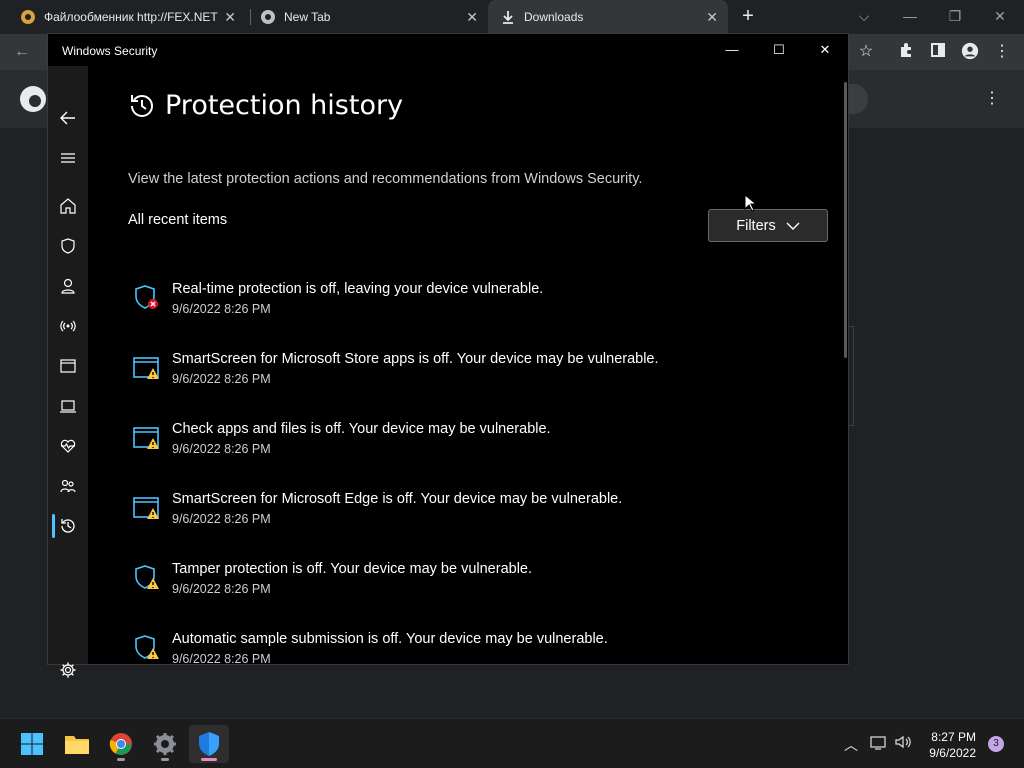 This screenshot has height=768, width=1024. What do you see at coordinates (748, 16) in the screenshot?
I see `new-tab-plus-icon: +` at bounding box center [748, 16].